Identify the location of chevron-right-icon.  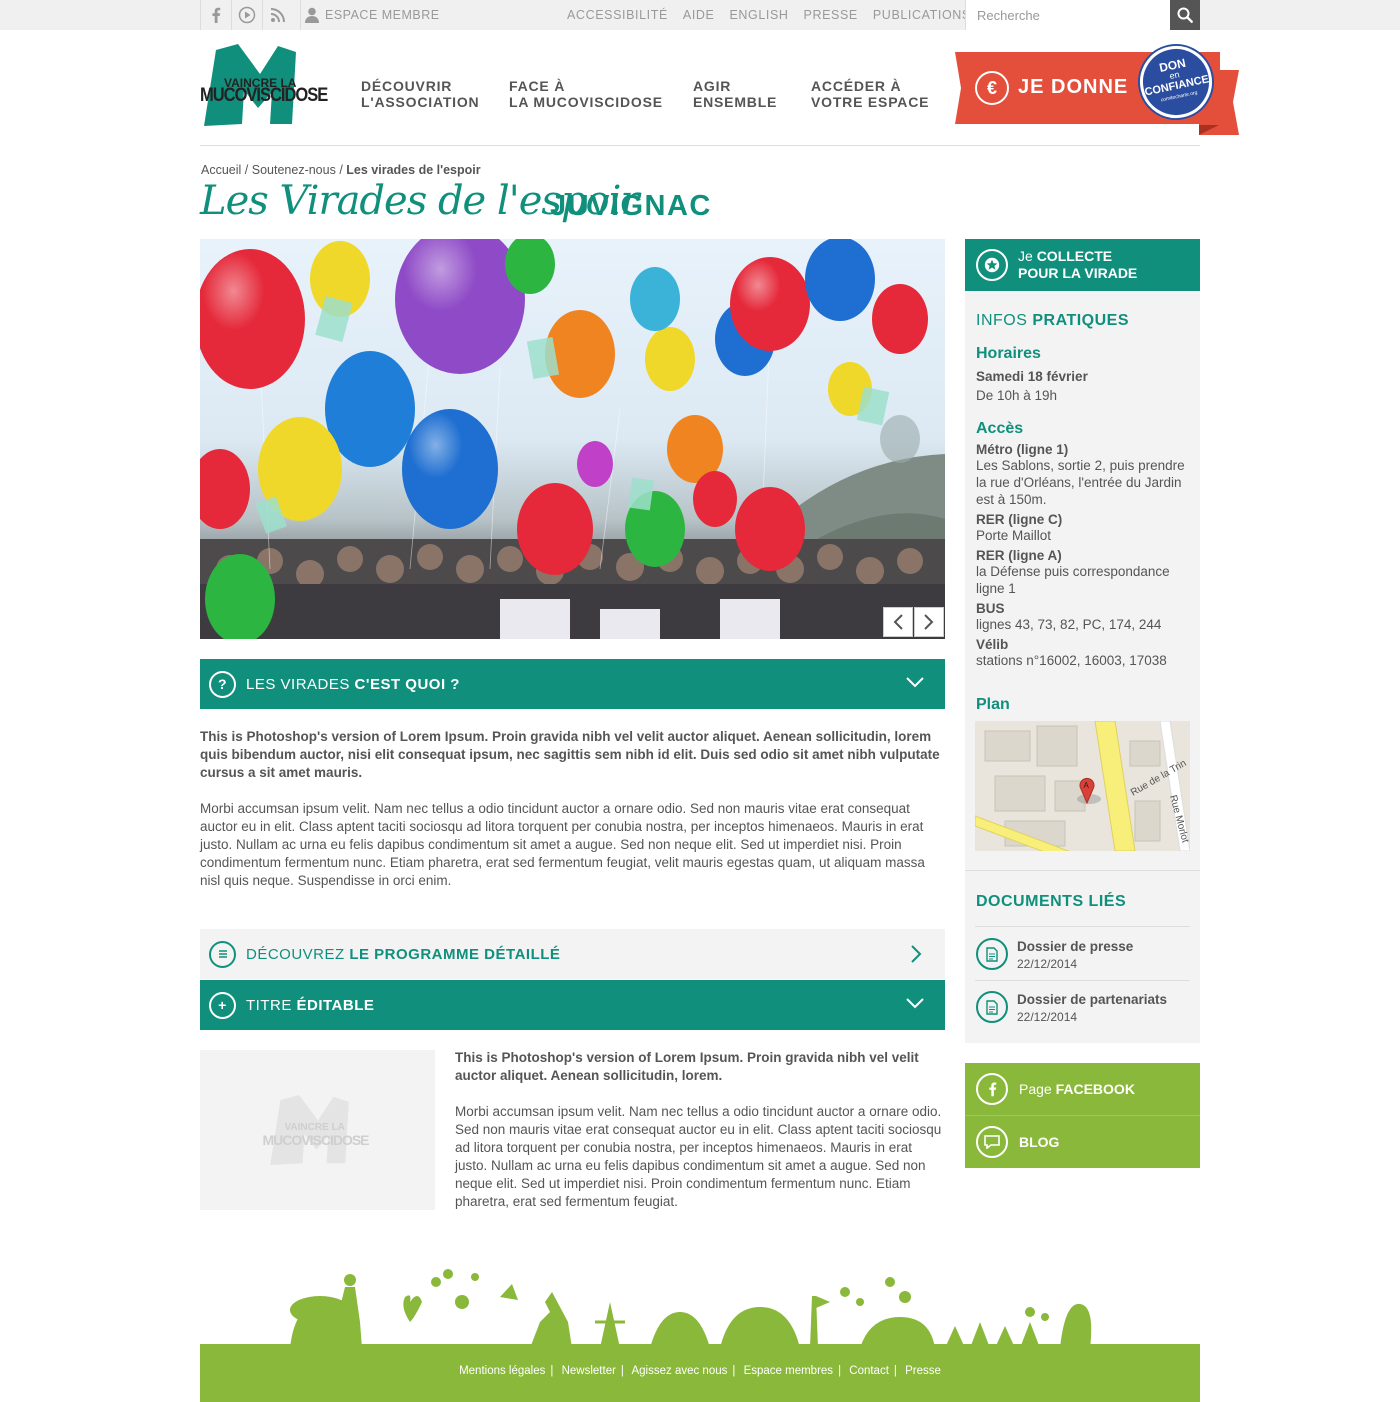
(929, 622).